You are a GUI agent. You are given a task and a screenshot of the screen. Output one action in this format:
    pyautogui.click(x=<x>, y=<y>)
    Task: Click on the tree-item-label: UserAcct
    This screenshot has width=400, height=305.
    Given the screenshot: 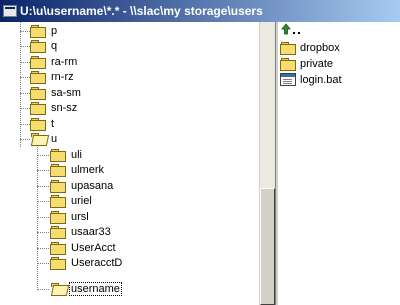 What is the action you would take?
    pyautogui.click(x=93, y=248)
    